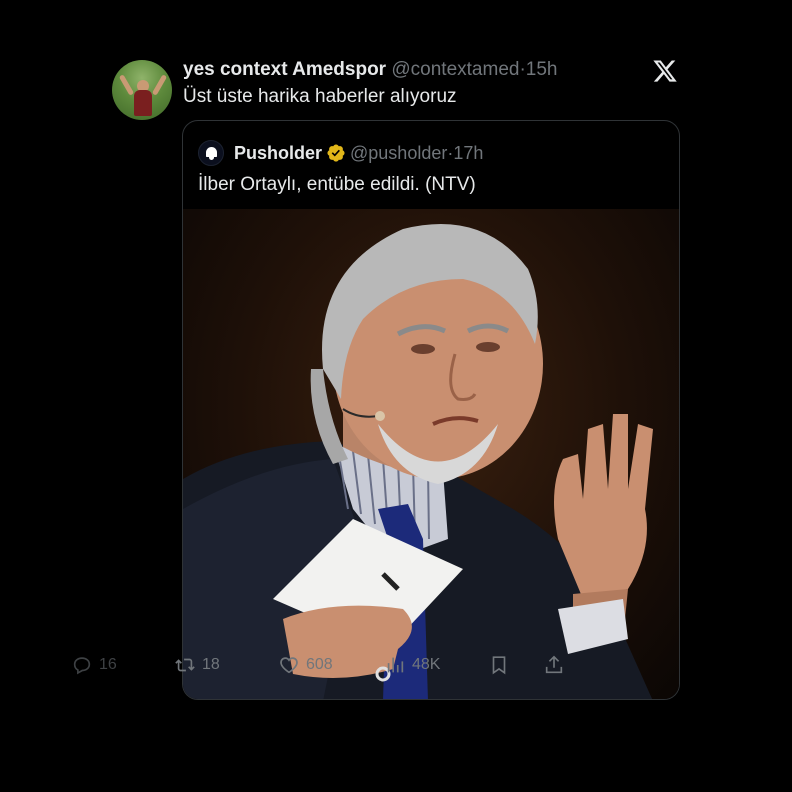  I want to click on quoted-tweet-header: Pusholder @pusholder · 17h, so click(340, 153).